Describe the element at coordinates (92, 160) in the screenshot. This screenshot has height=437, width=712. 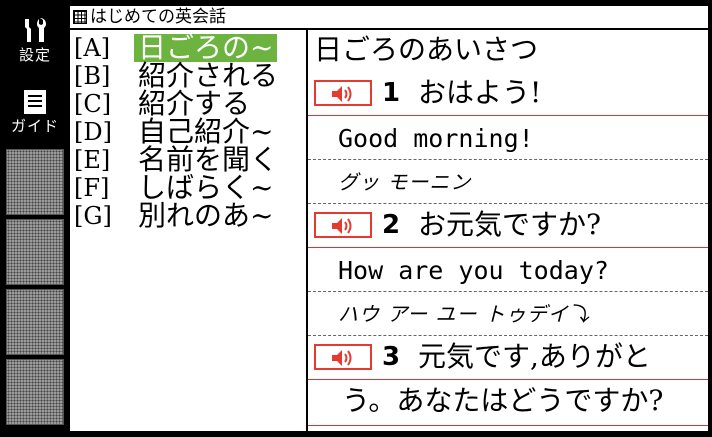
I see `index-key: [E]` at that location.